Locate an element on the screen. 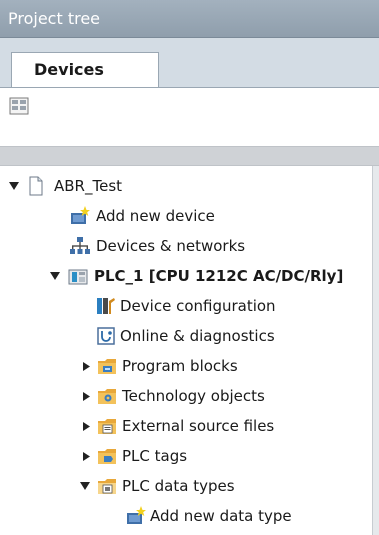 The image size is (379, 535). tree-item-plc-data-types: PLC data types is located at coordinates (186, 486).